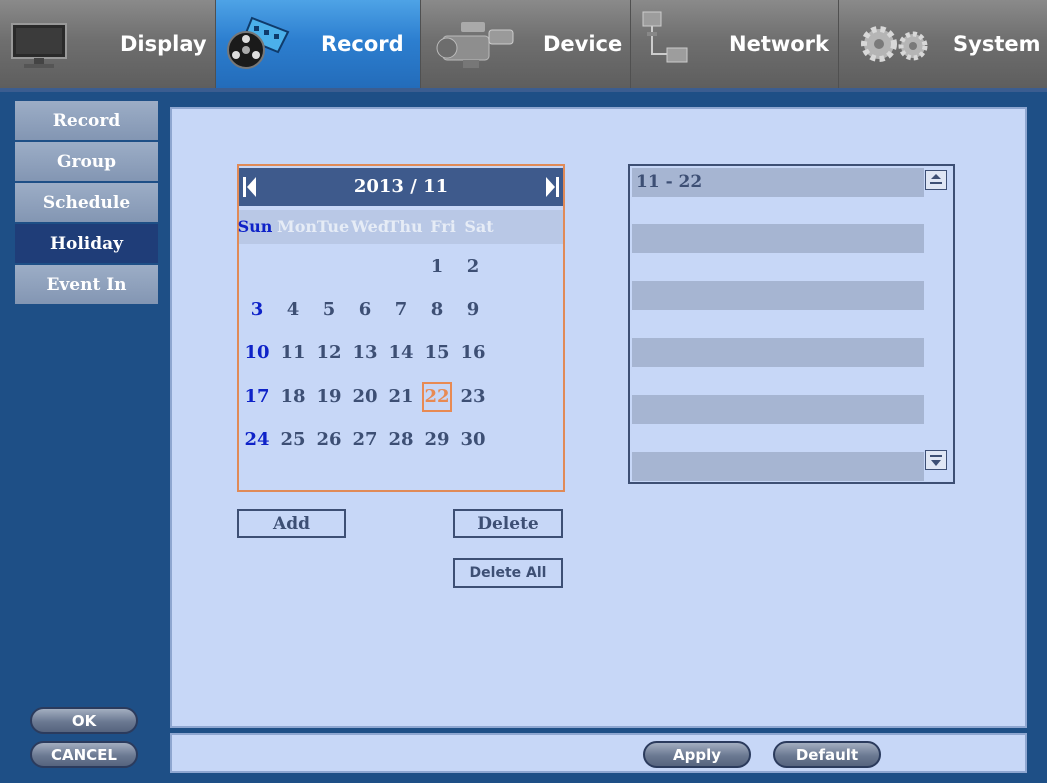  What do you see at coordinates (293, 397) in the screenshot?
I see `calendar-day: 18` at bounding box center [293, 397].